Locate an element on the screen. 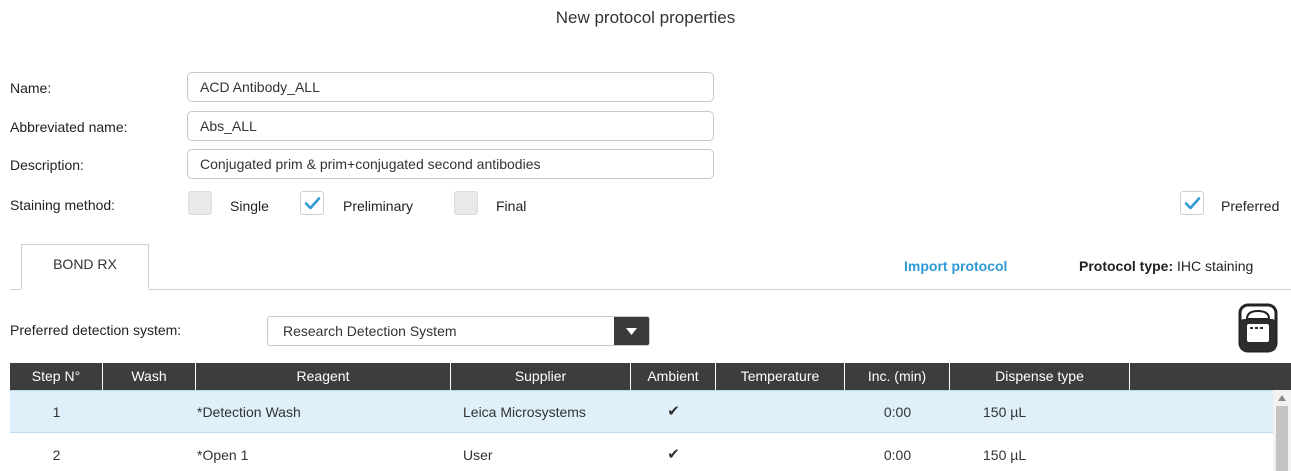  column-header-dispense-type: Dispense type is located at coordinates (1040, 376).